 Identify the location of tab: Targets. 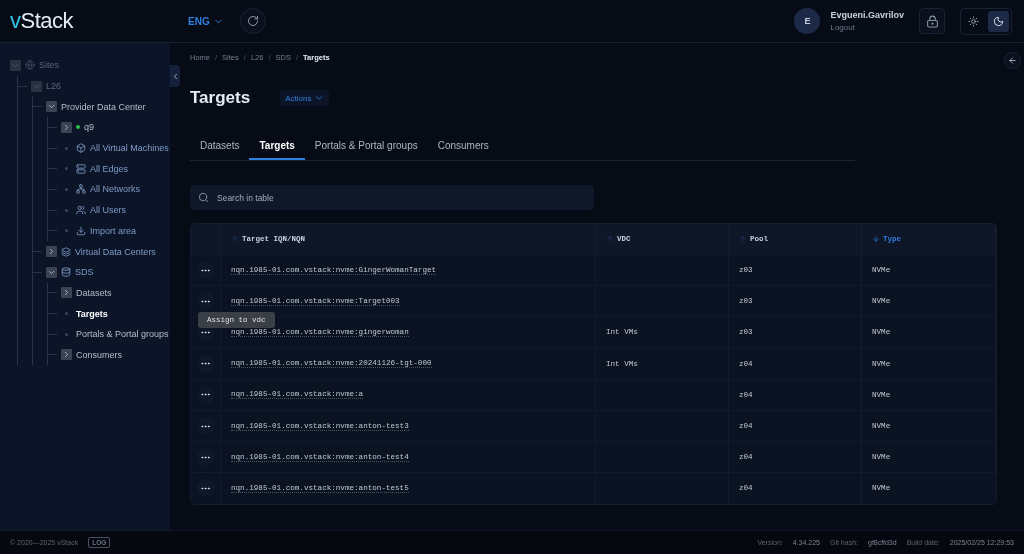
(277, 147).